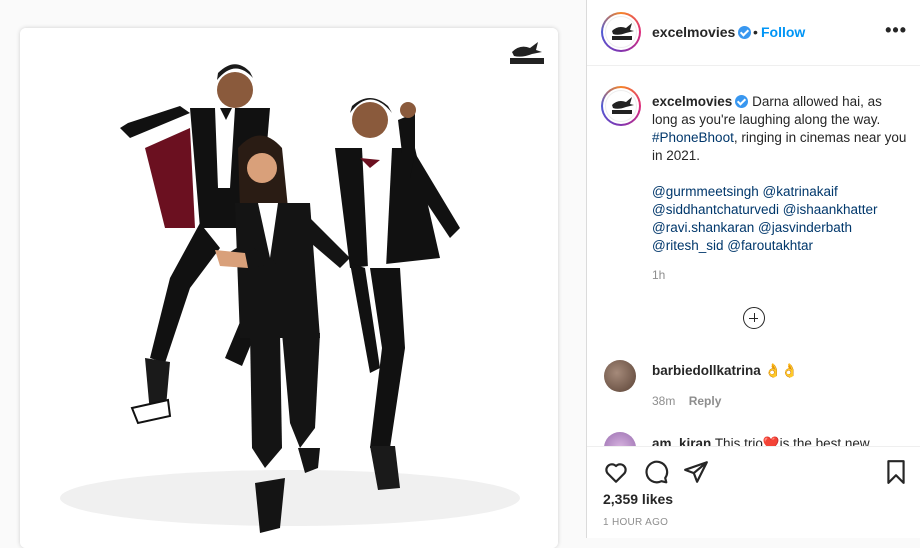  What do you see at coordinates (781, 370) in the screenshot?
I see `comment-body: 👌👌` at bounding box center [781, 370].